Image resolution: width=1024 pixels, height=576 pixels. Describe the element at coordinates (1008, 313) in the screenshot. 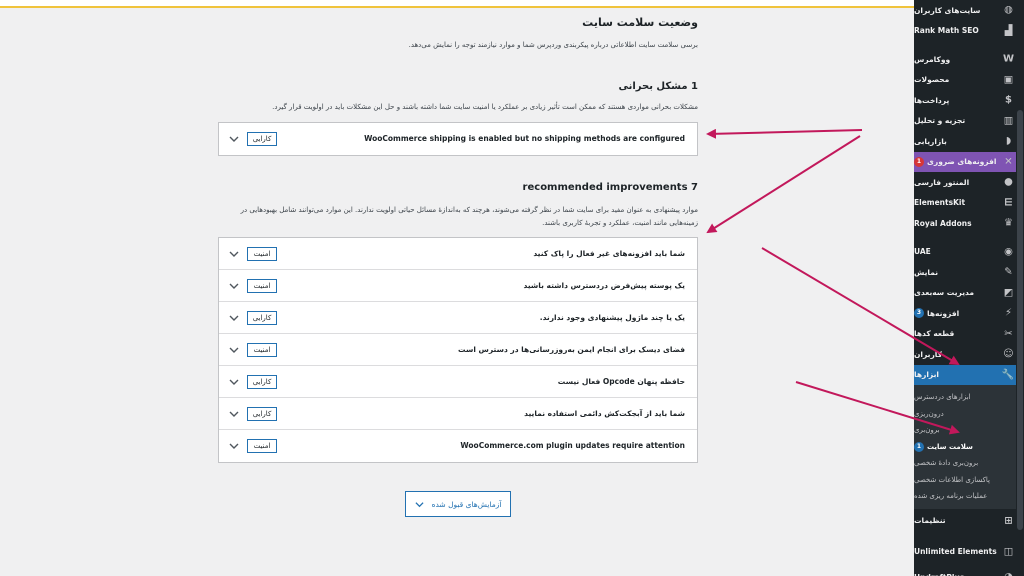

I see `plugins-icon: ⚡` at that location.